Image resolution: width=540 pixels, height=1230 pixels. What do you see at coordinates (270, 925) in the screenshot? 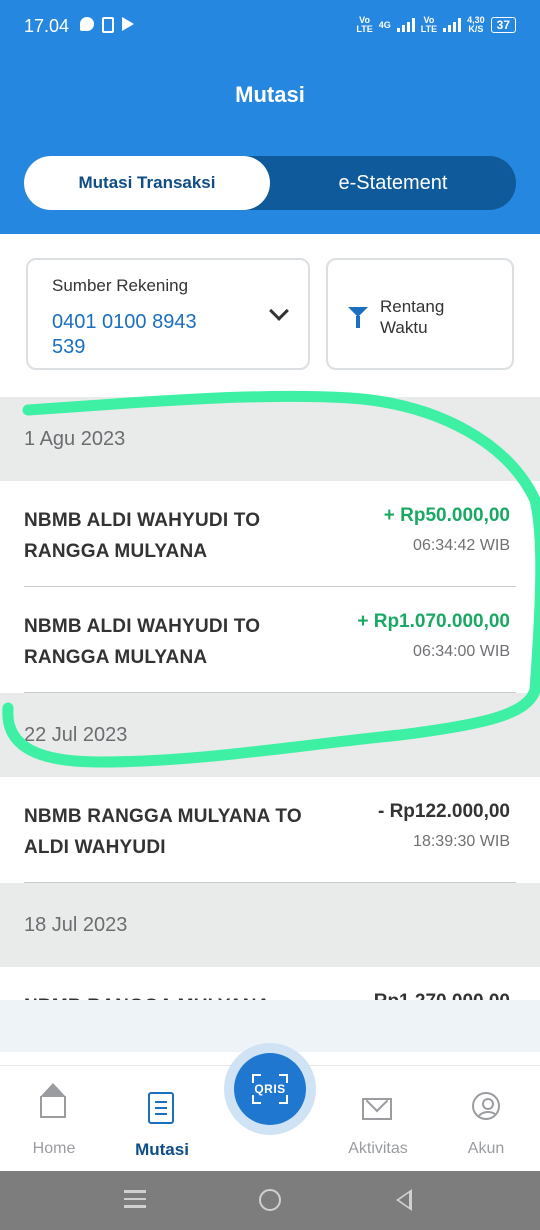
I see `date-header: 18 Jul 2023` at bounding box center [270, 925].